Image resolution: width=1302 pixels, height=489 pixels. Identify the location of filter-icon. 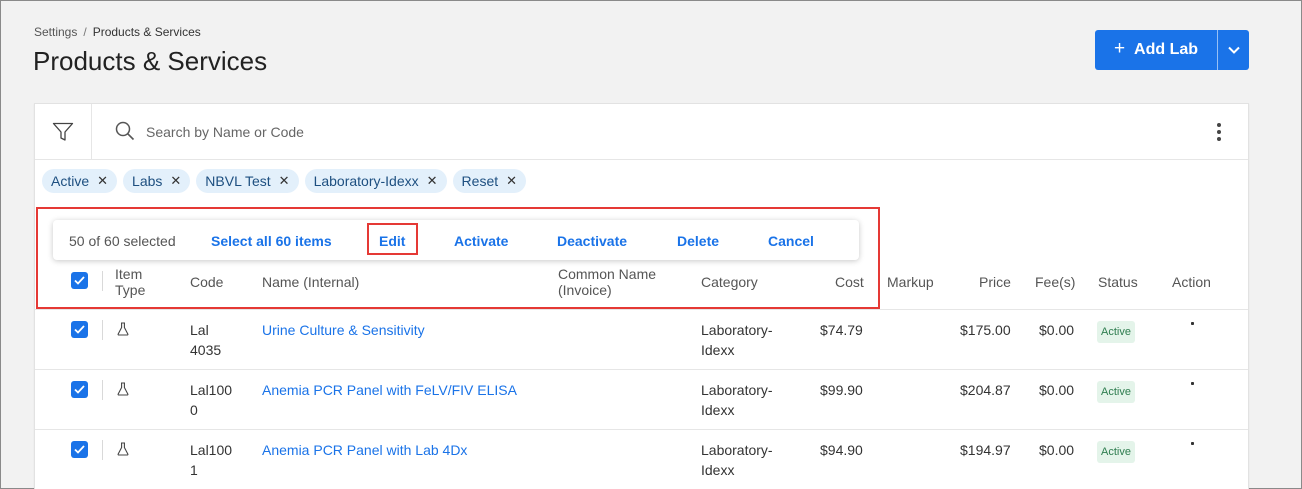
(63, 131).